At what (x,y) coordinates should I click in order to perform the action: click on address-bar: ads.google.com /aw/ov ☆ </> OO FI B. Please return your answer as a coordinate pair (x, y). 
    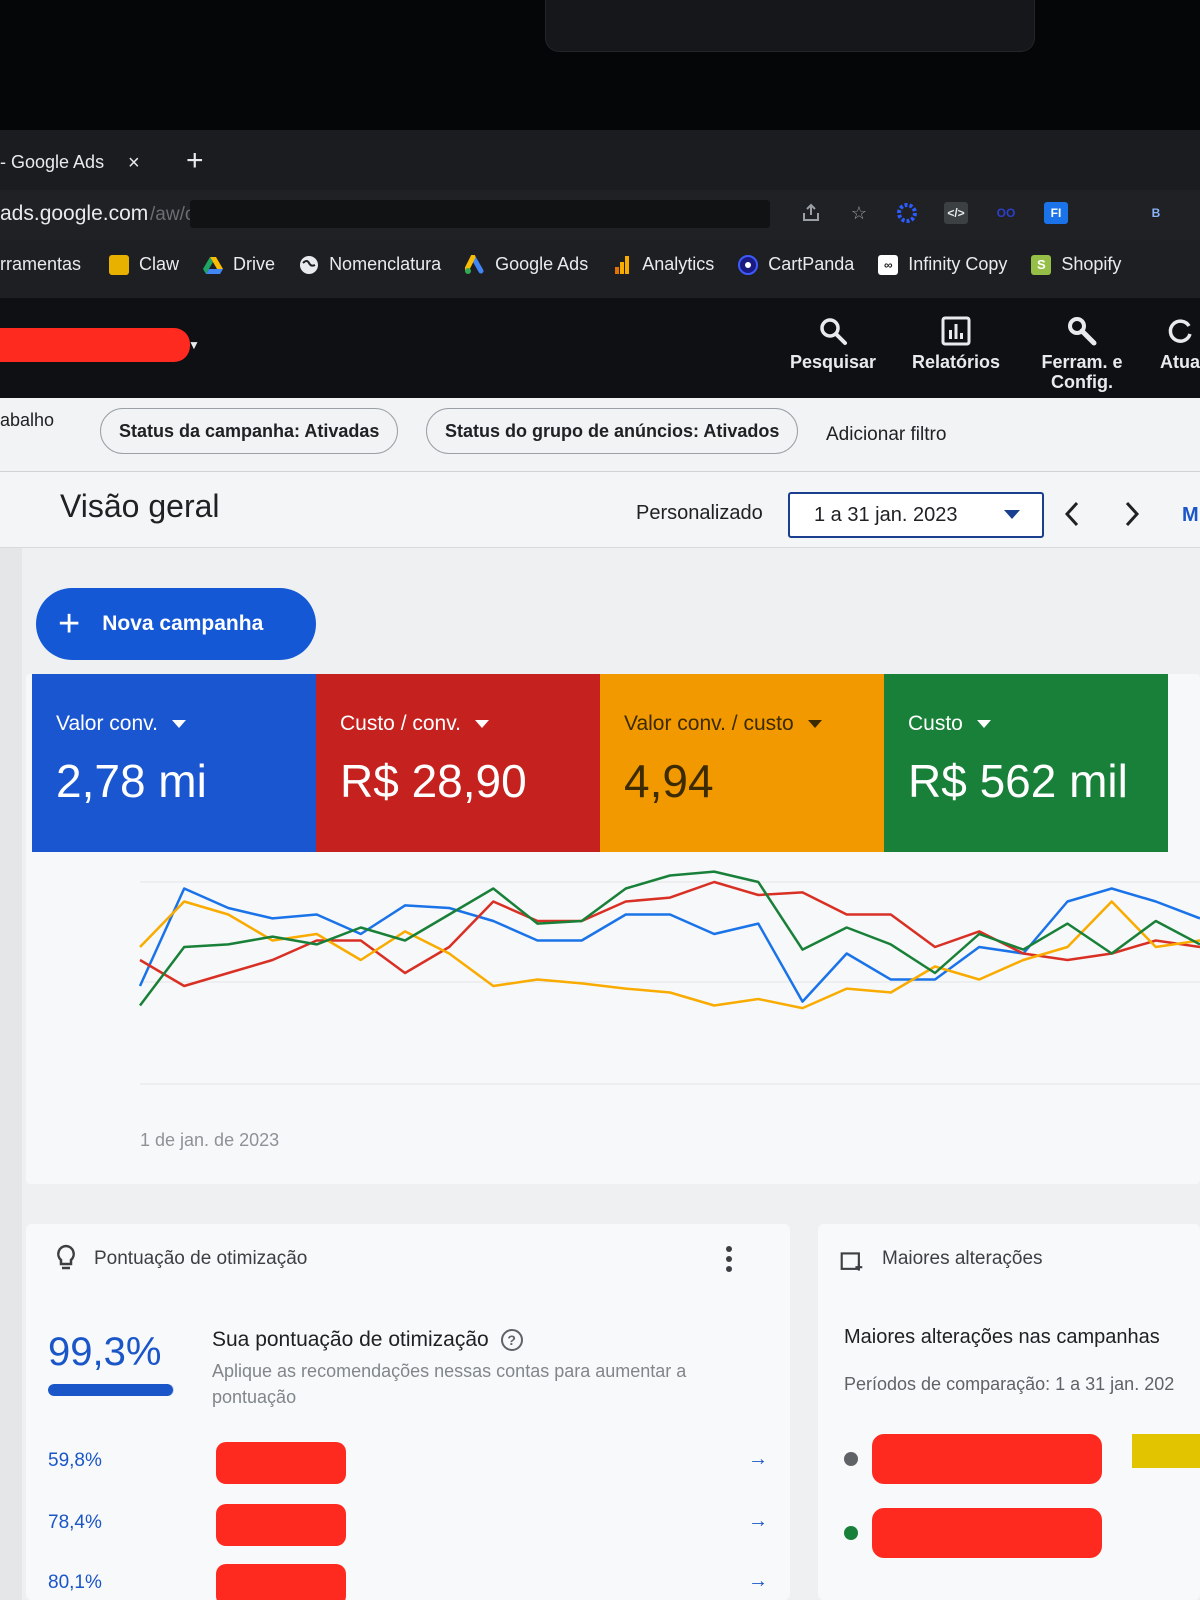
    Looking at the image, I should click on (600, 215).